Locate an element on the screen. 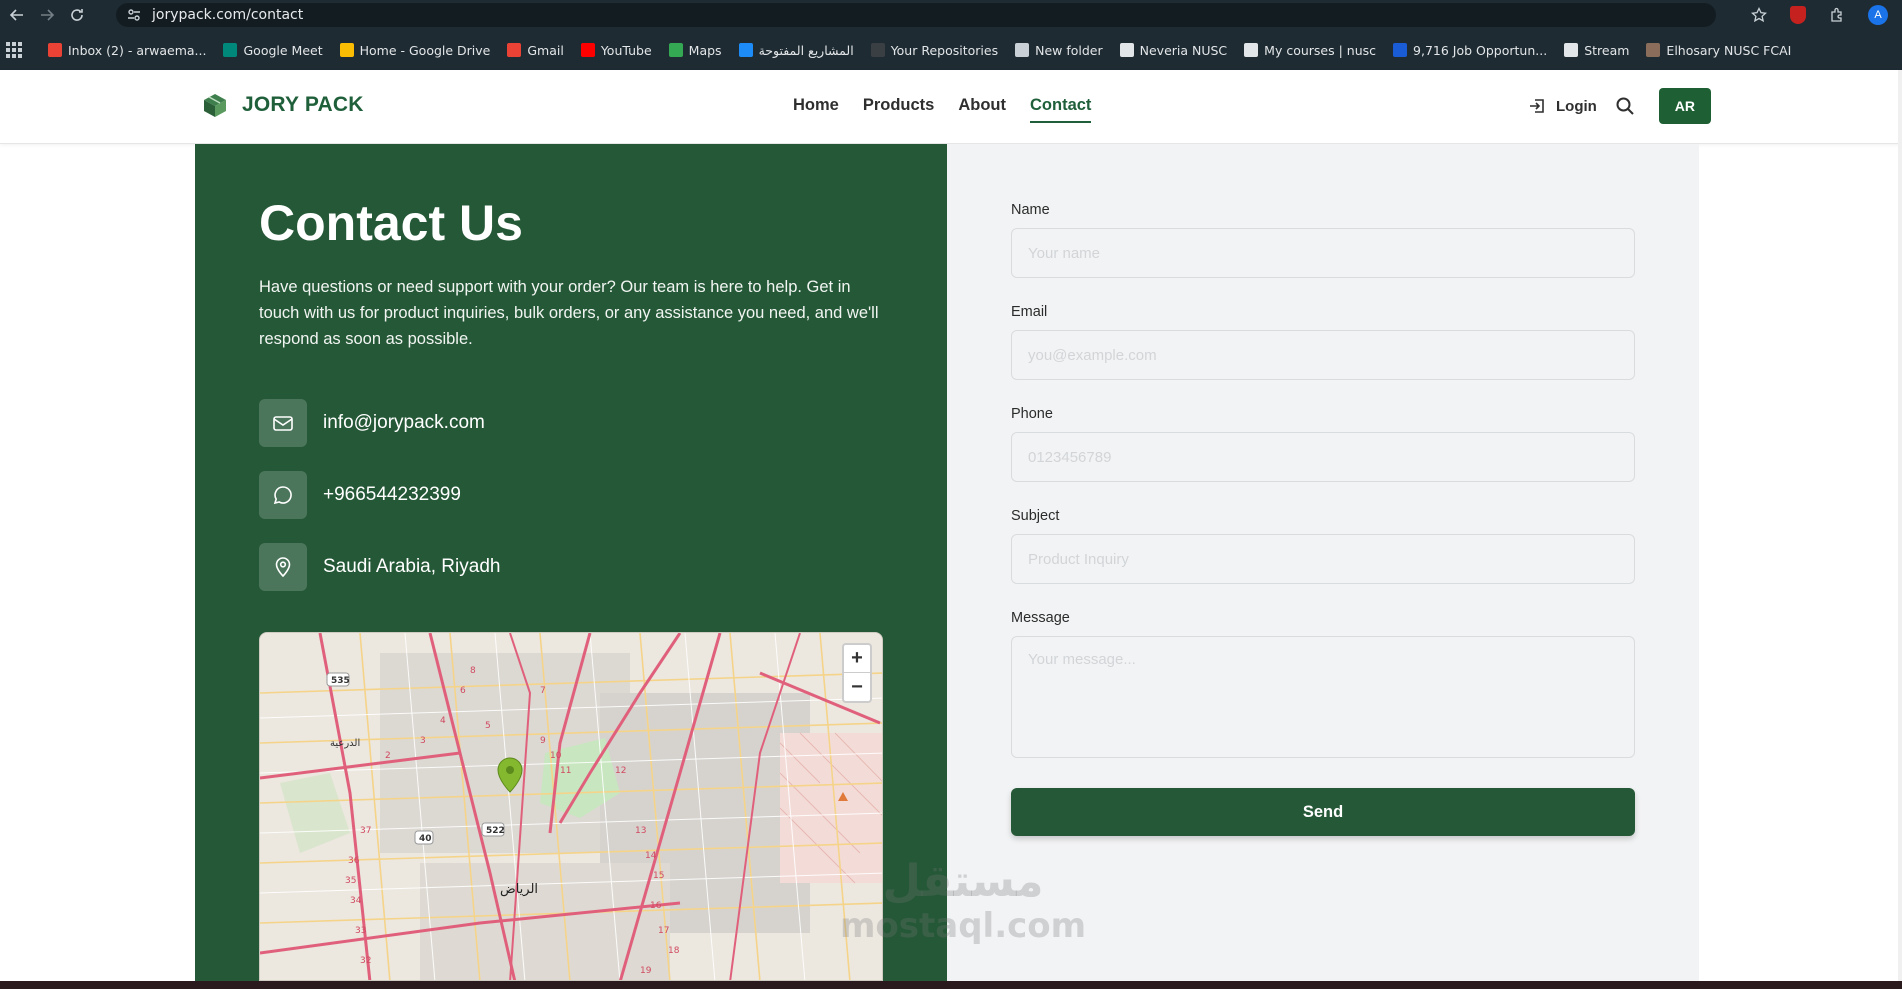 This screenshot has width=1902, height=989. brand-name: JORY PACK is located at coordinates (303, 104).